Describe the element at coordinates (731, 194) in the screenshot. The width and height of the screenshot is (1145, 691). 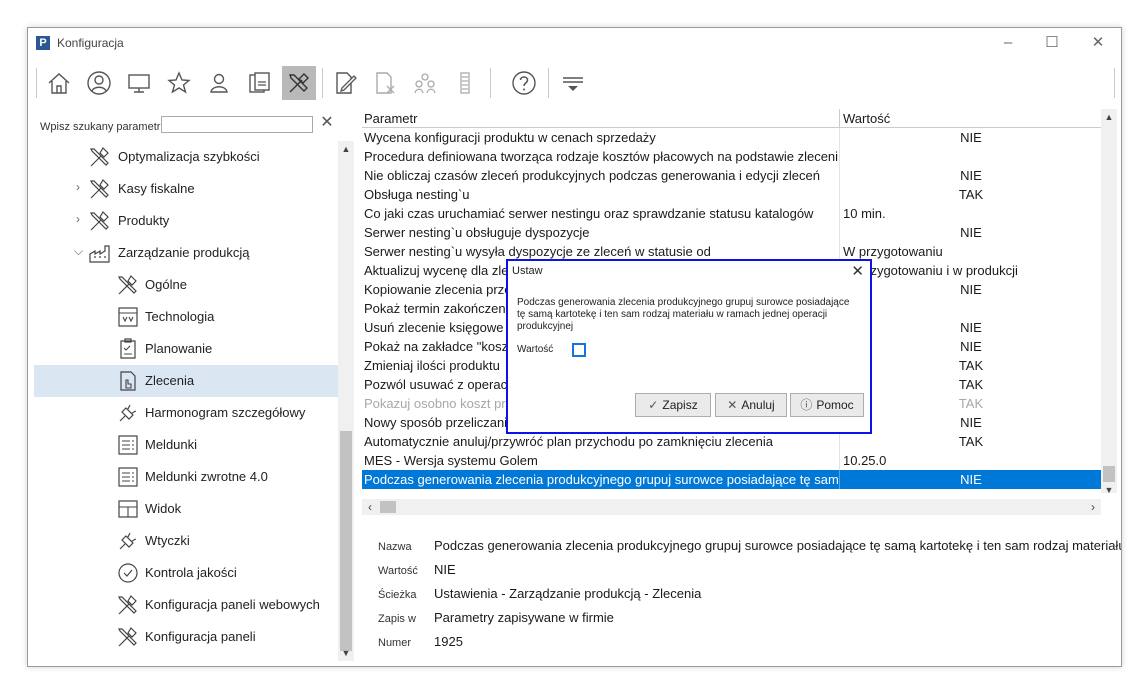
I see `table-row: Obsługa nesting`u TAK` at that location.